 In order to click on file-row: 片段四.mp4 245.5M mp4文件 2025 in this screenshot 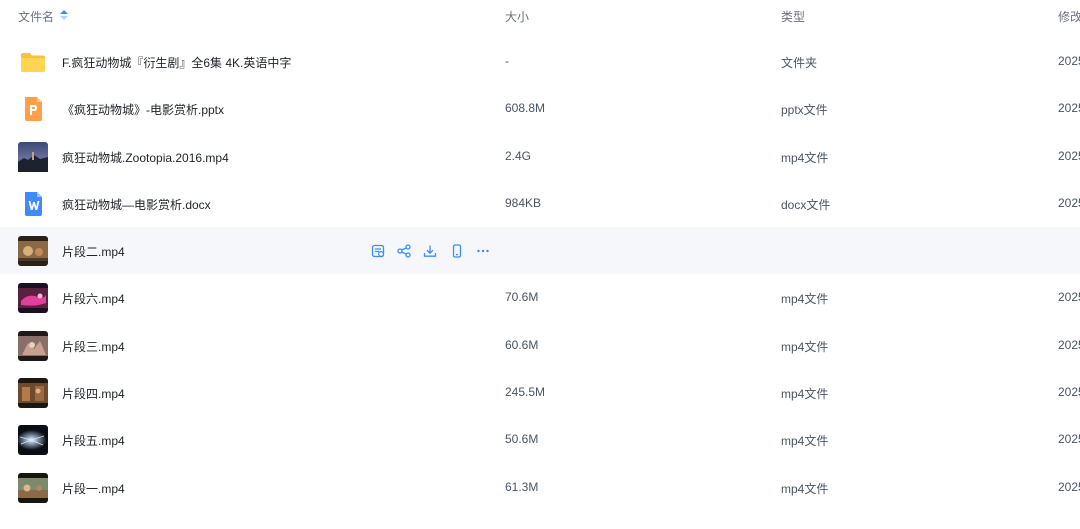, I will do `click(540, 392)`.